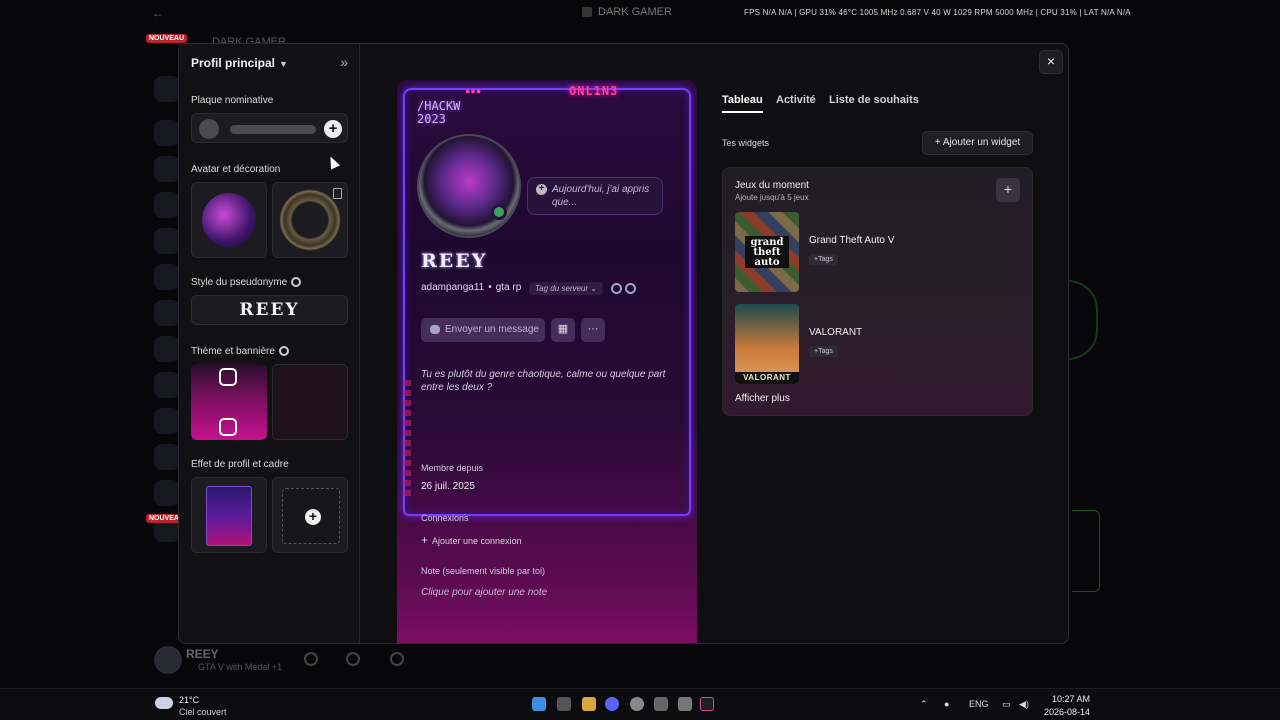 The image size is (1280, 720). I want to click on frame-tile: +, so click(310, 515).